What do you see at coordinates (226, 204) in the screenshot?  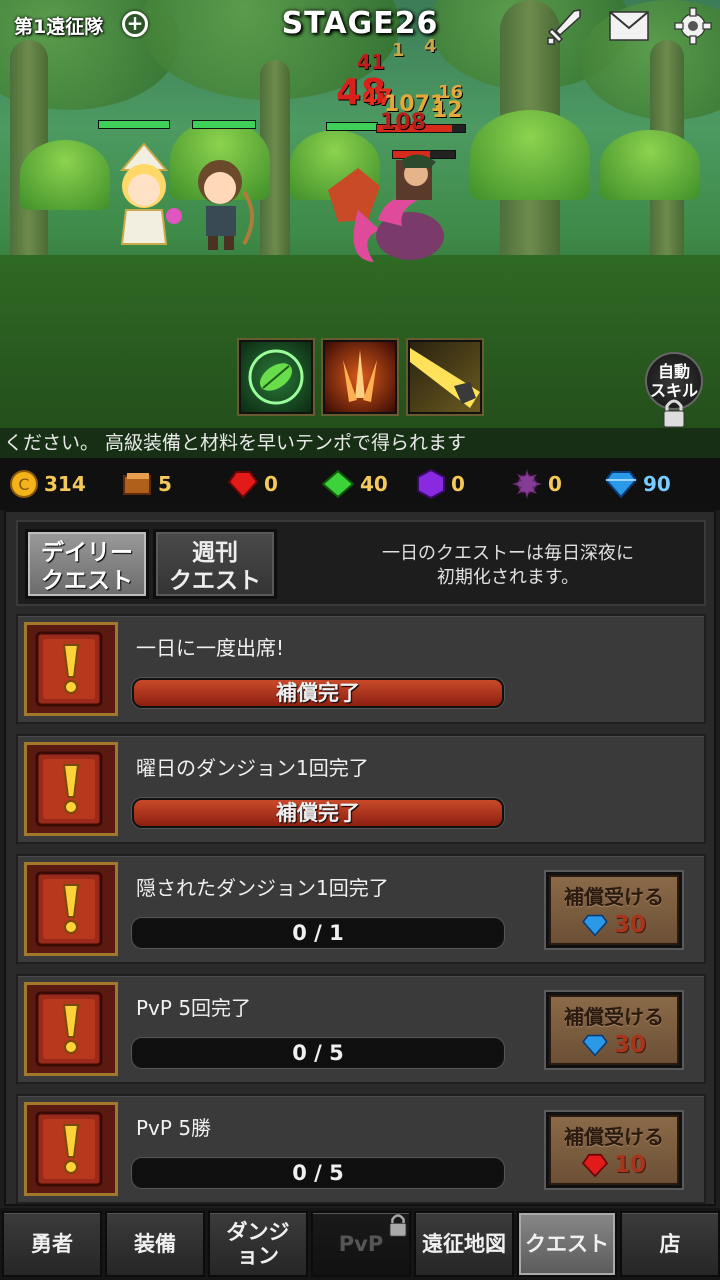 I see `archer-hero` at bounding box center [226, 204].